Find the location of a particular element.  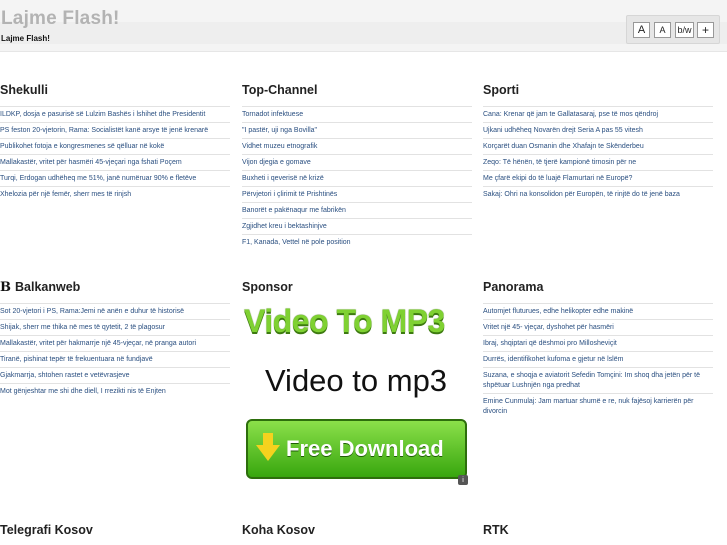

font-increase-button: A is located at coordinates (641, 30).